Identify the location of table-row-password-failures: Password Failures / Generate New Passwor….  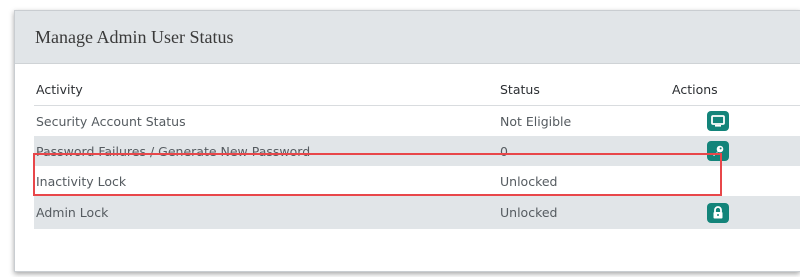
(417, 151).